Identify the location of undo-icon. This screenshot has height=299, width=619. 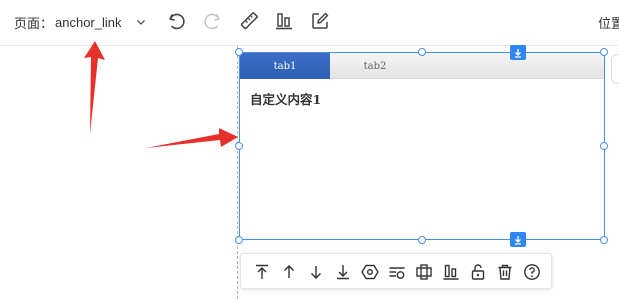
(177, 21).